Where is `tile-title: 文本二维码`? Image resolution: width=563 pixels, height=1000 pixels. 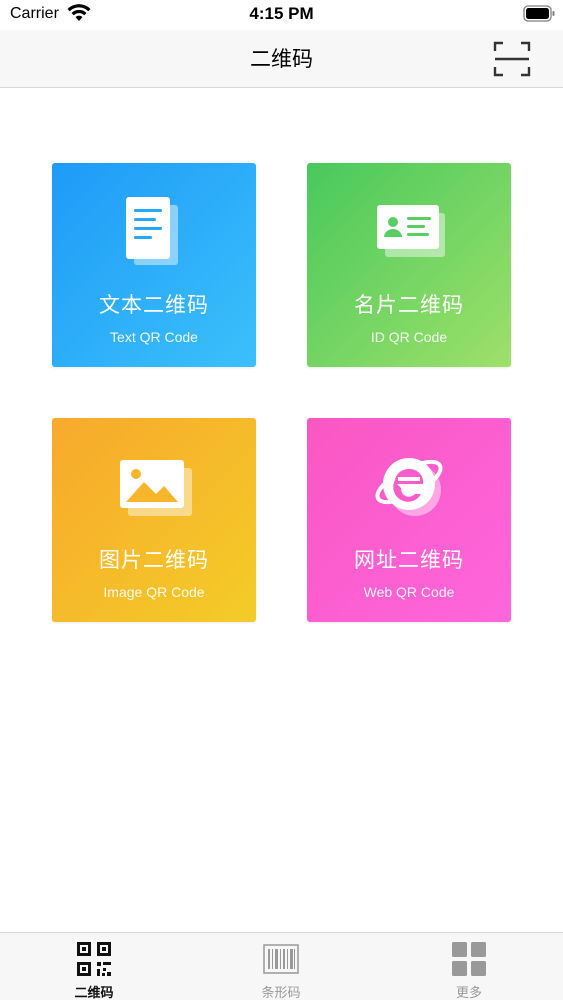
tile-title: 文本二维码 is located at coordinates (154, 305).